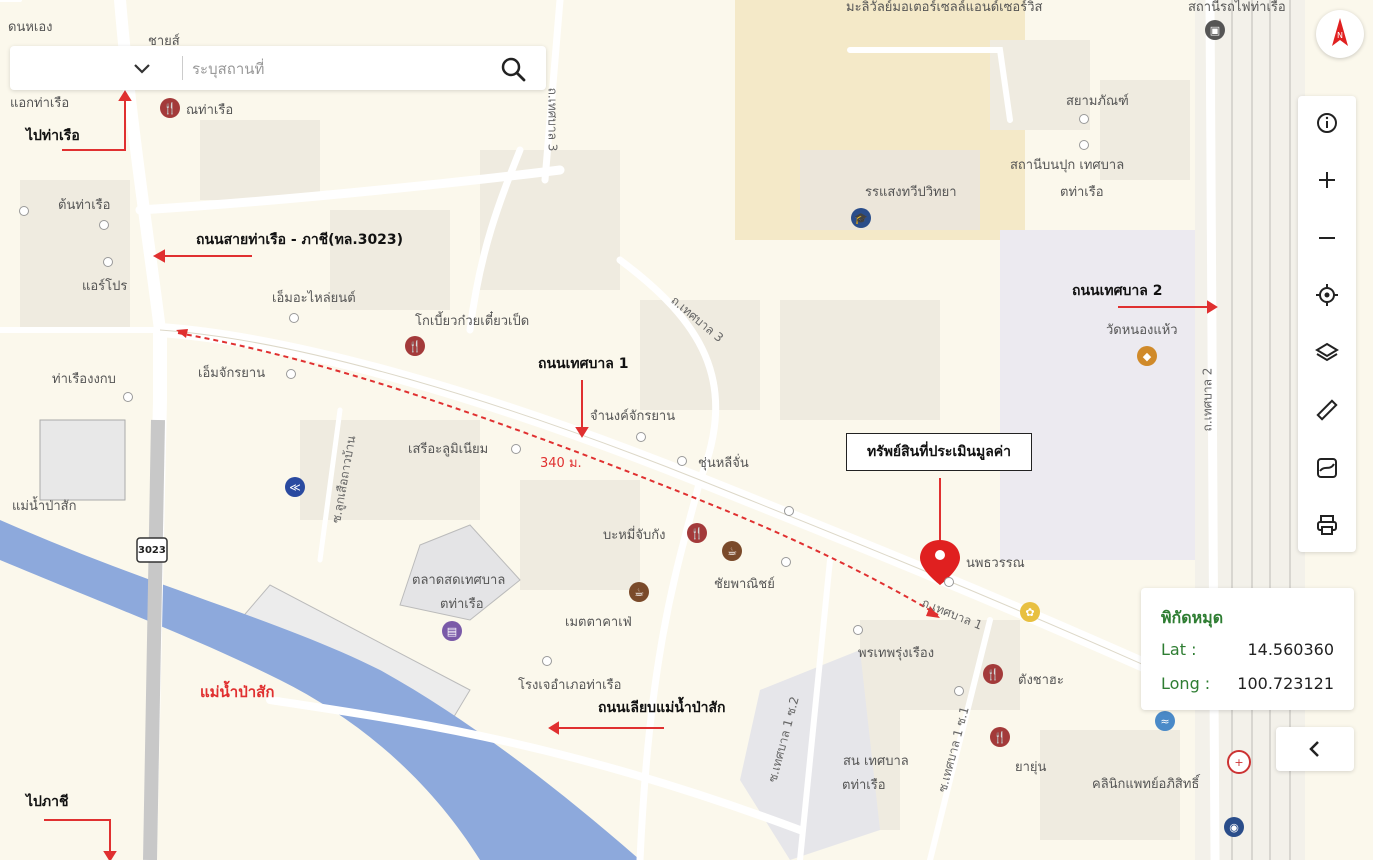 The height and width of the screenshot is (860, 1373). I want to click on map-label: พรเทพรุ่งเรือง, so click(896, 653).